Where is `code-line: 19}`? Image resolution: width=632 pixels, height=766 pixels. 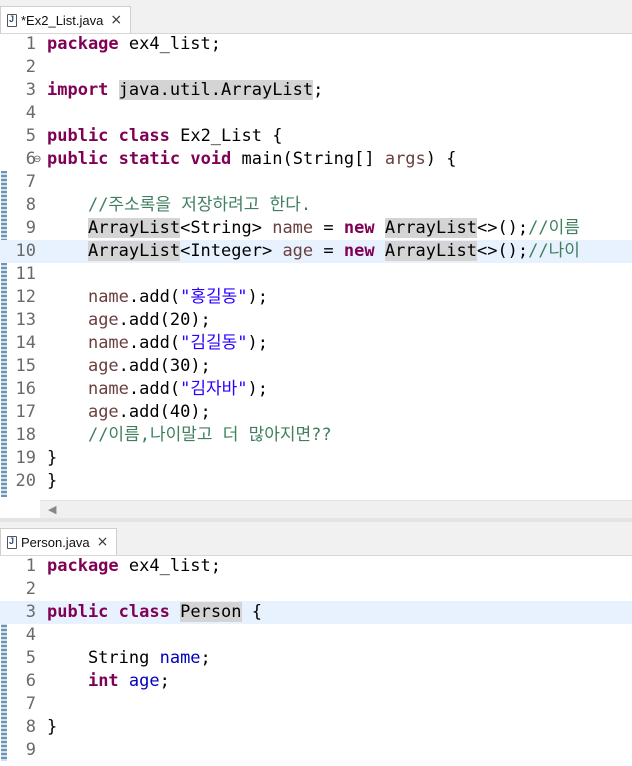 code-line: 19} is located at coordinates (316, 458).